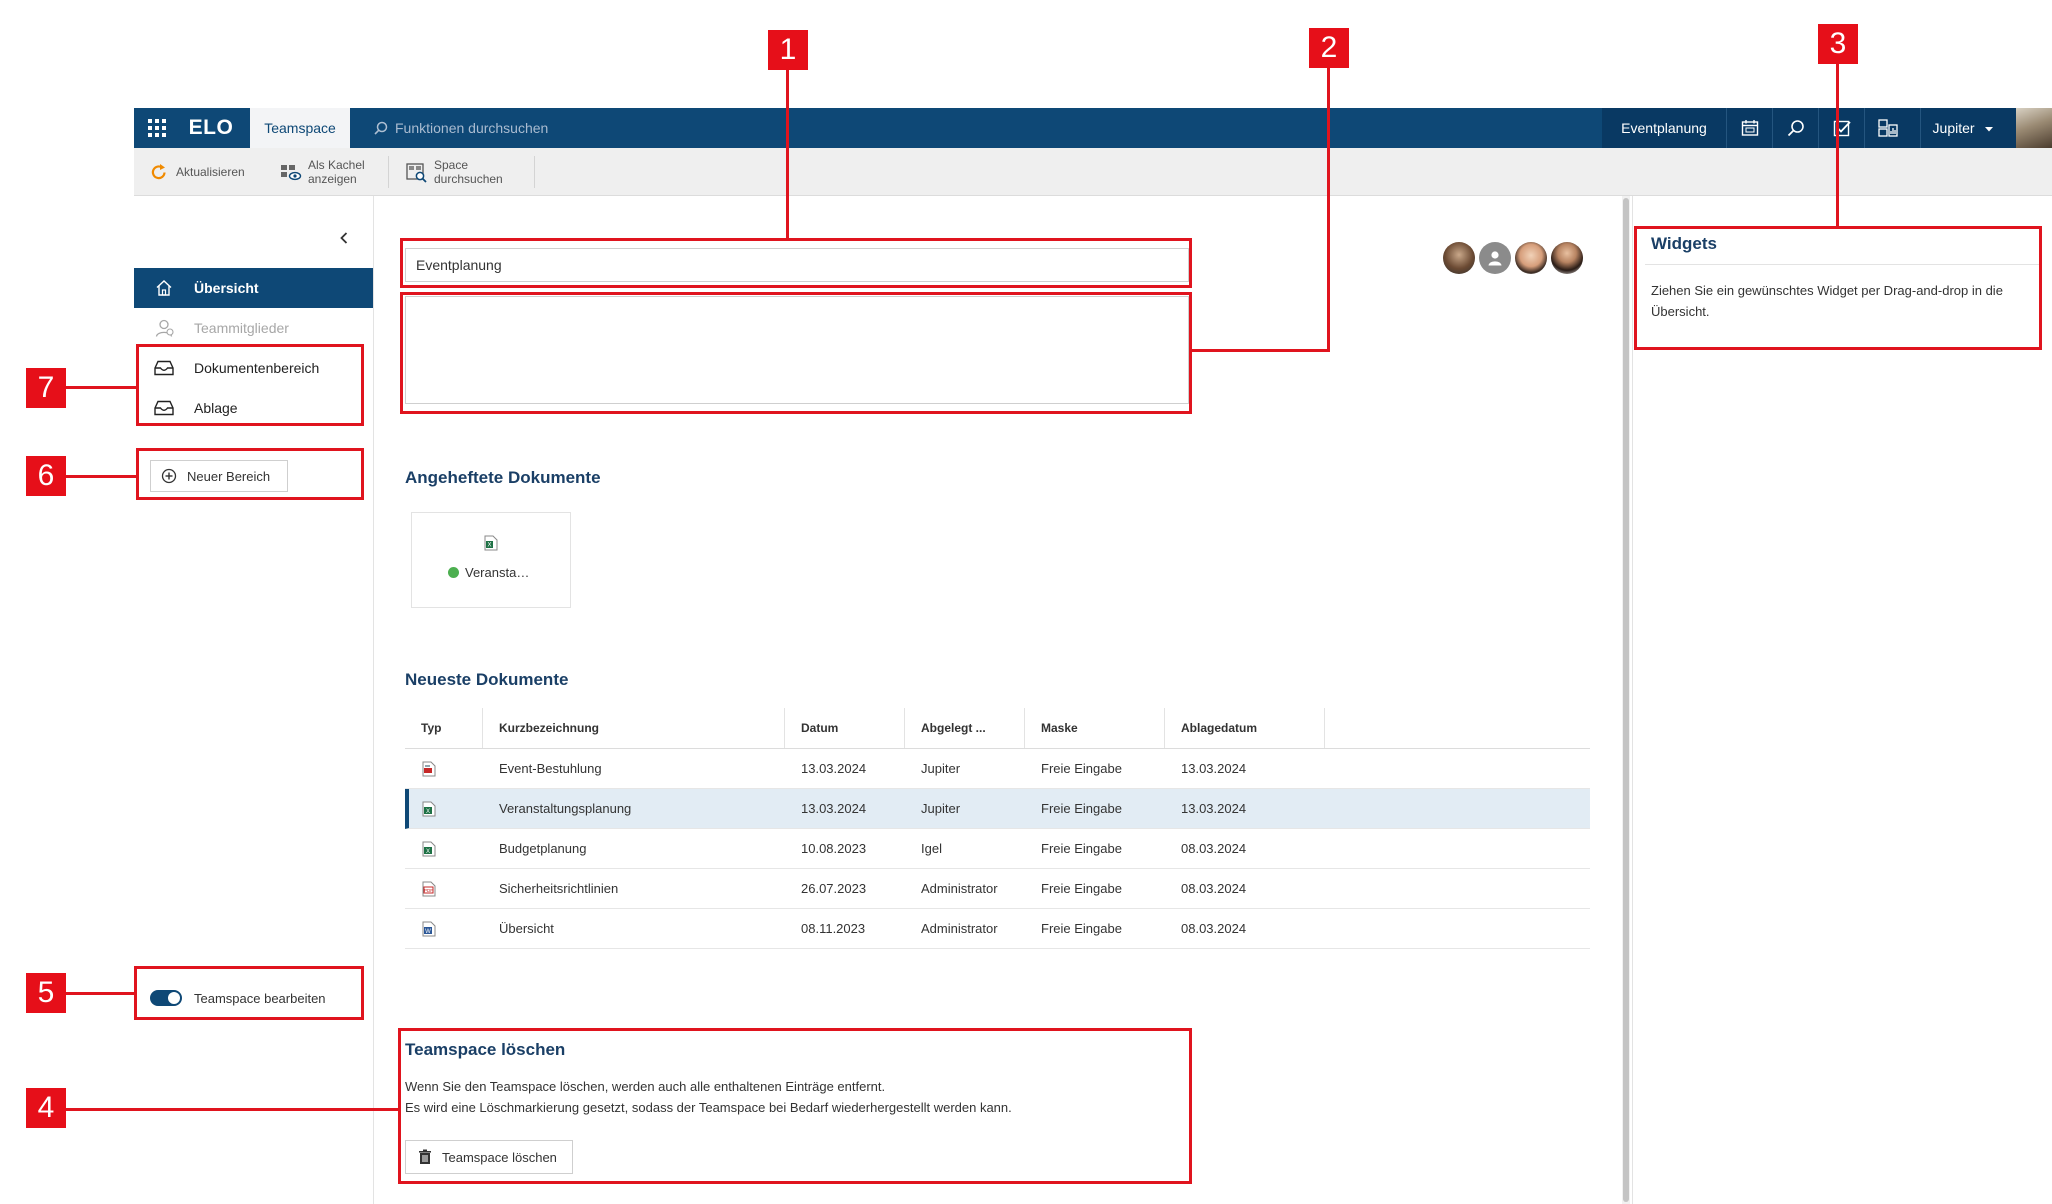  I want to click on svg-text: W, so click(428, 932).